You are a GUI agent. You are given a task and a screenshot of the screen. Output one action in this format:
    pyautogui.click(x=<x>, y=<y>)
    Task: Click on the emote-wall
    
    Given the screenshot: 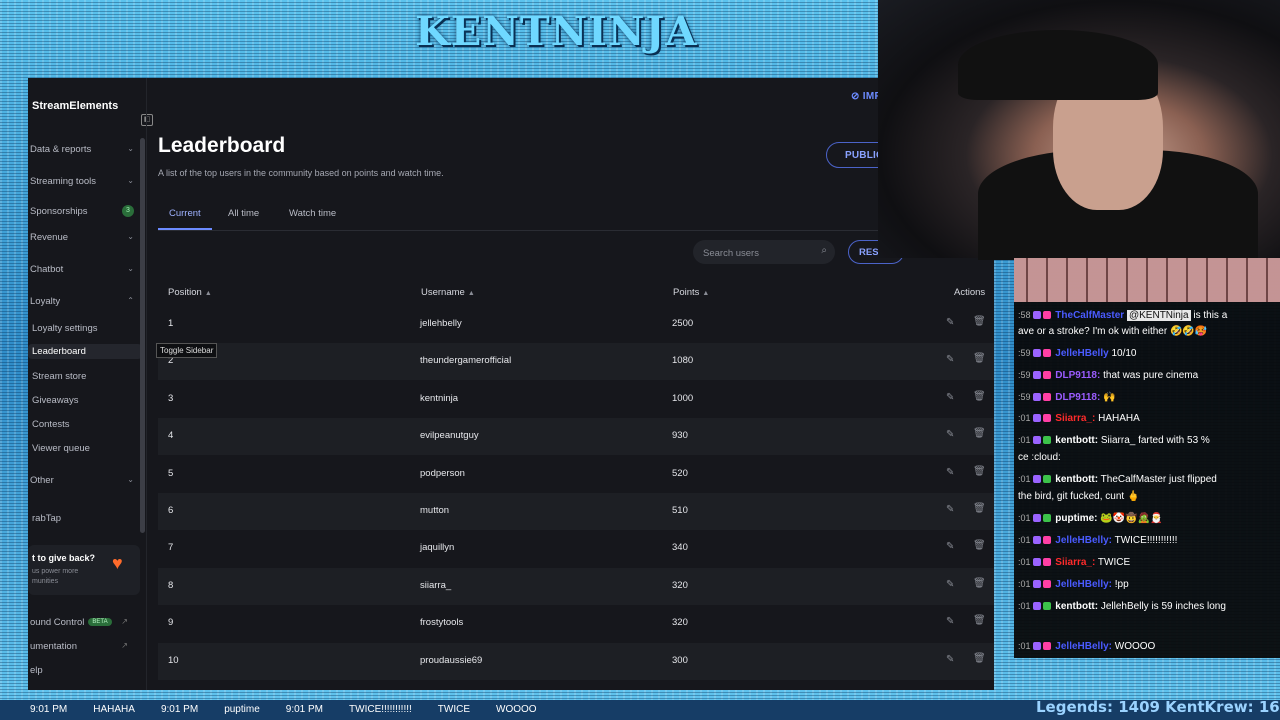 What is the action you would take?
    pyautogui.click(x=1147, y=280)
    